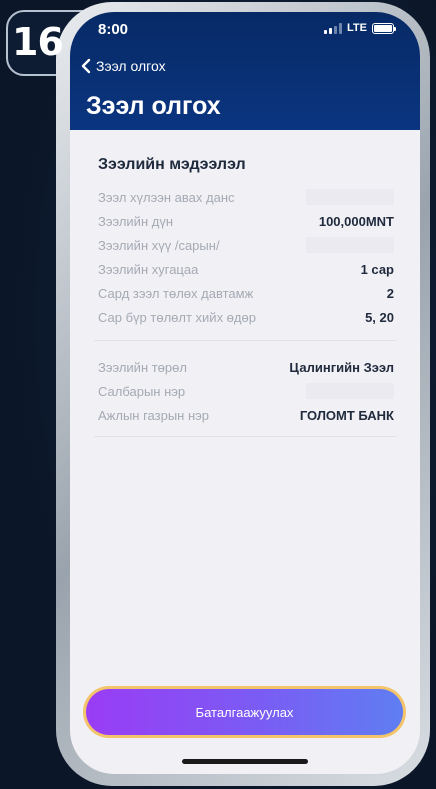 Image resolution: width=436 pixels, height=789 pixels. I want to click on page-title: Зээл олгох, so click(153, 106).